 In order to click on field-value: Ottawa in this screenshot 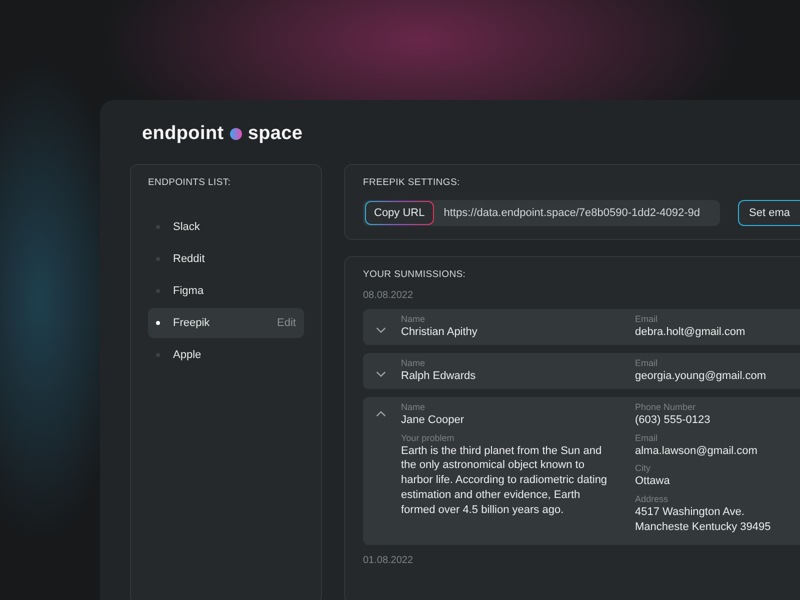, I will do `click(653, 482)`.